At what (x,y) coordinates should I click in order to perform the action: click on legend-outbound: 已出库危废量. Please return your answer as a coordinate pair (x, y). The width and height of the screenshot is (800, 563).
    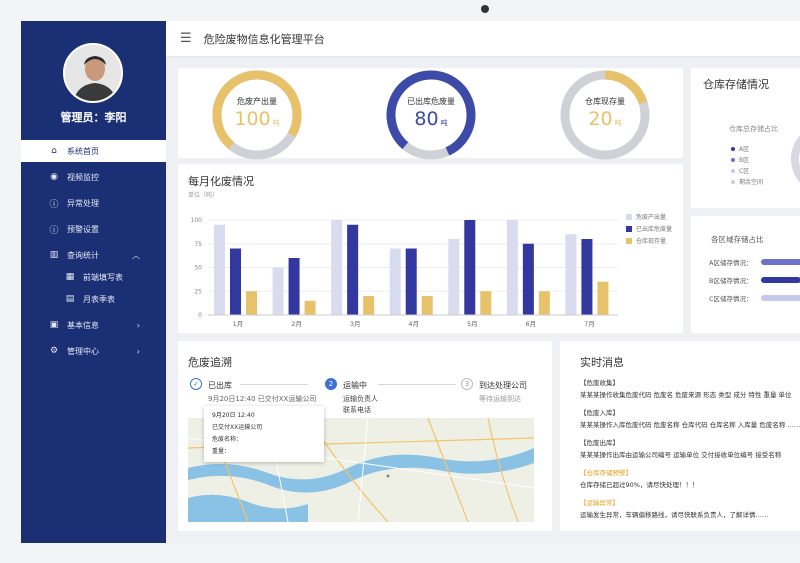
    Looking at the image, I should click on (649, 228).